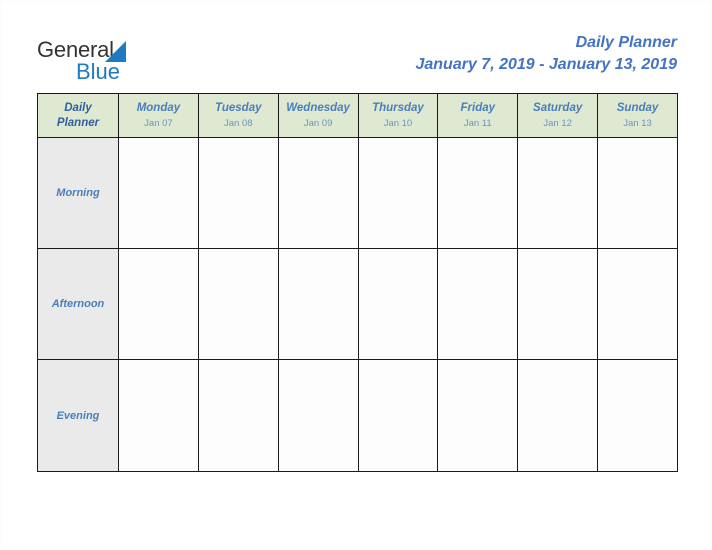  Describe the element at coordinates (558, 304) in the screenshot. I see `slot-afternoon-saturday` at that location.